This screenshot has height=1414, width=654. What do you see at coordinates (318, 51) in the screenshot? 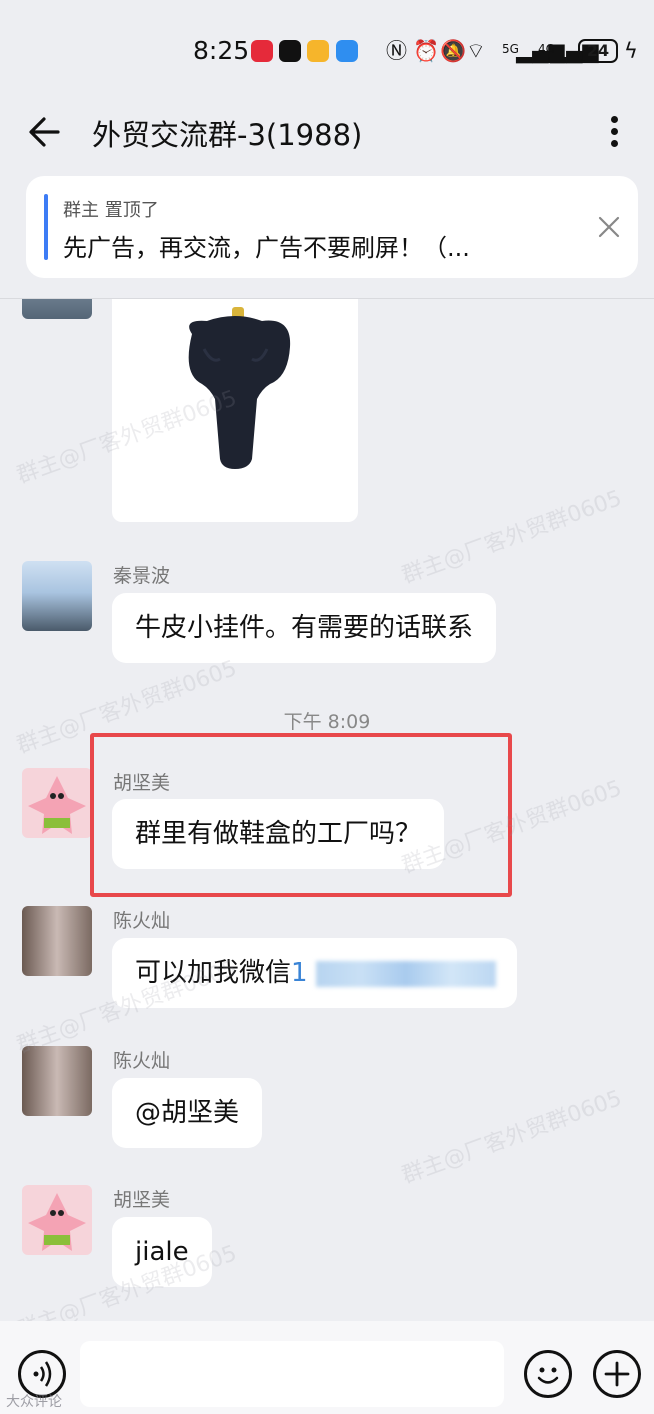
I see `mail-icon` at bounding box center [318, 51].